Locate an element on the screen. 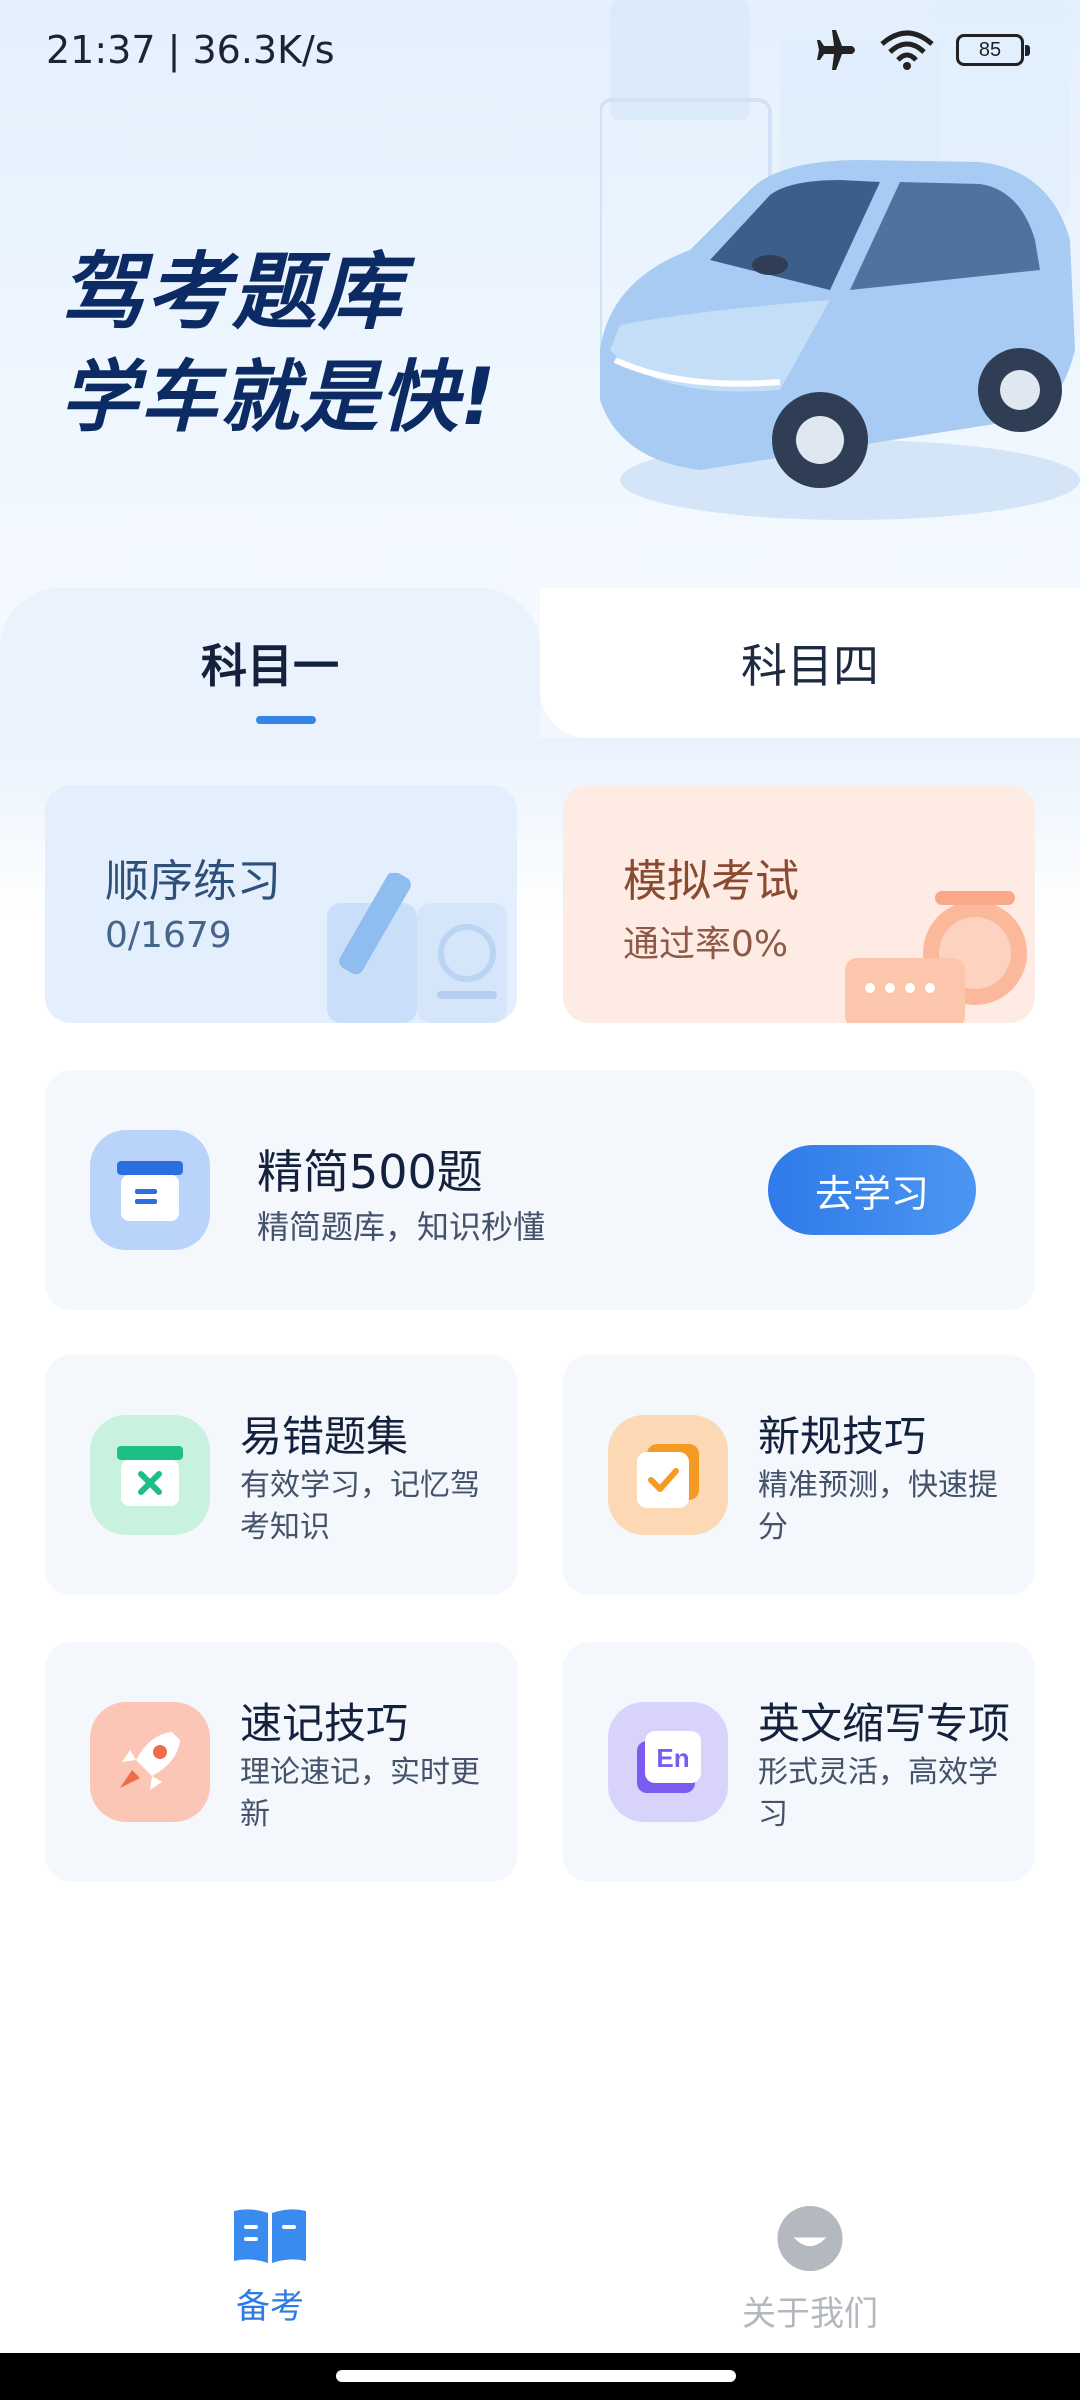  svg-text: En is located at coordinates (672, 1758).